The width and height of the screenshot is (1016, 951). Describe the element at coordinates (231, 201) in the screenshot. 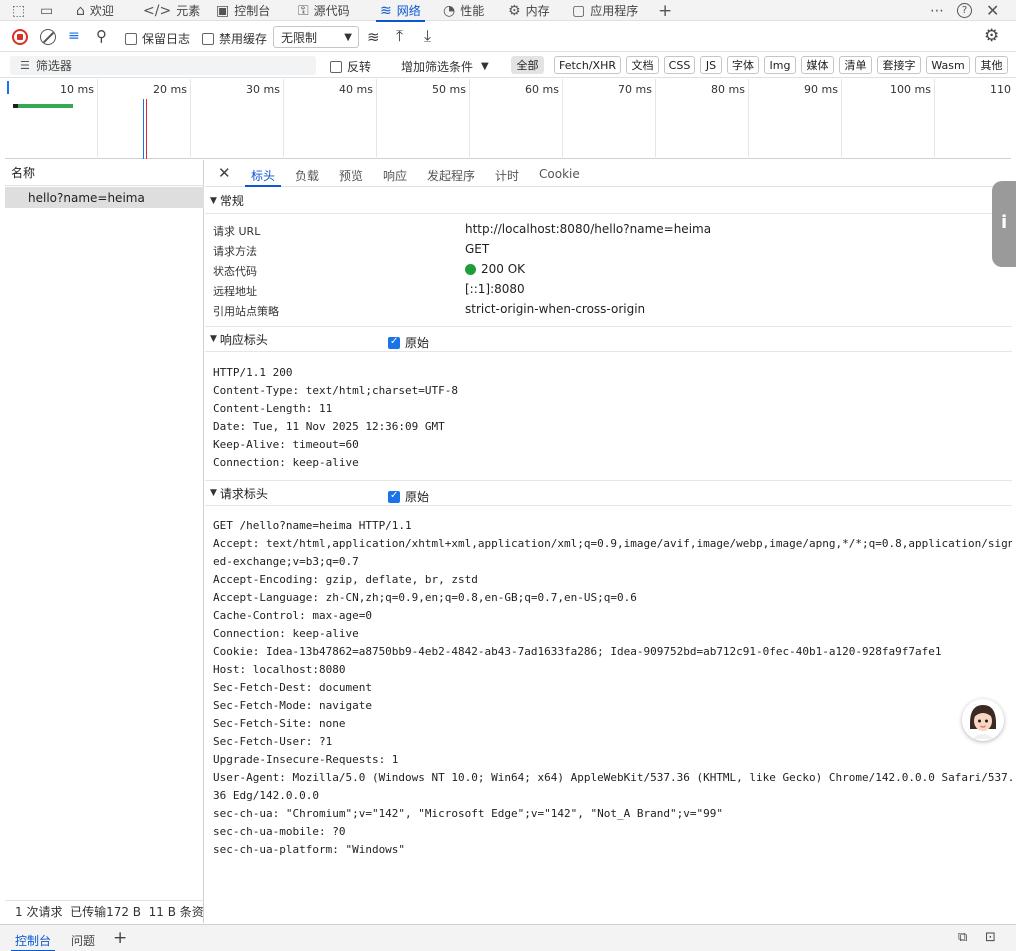

I see `section-title: 常规` at that location.